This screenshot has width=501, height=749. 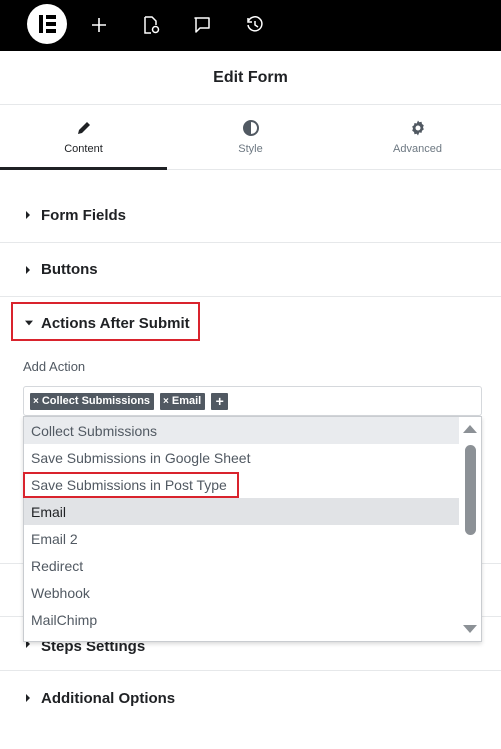 What do you see at coordinates (69, 269) in the screenshot?
I see `section-title: Buttons` at bounding box center [69, 269].